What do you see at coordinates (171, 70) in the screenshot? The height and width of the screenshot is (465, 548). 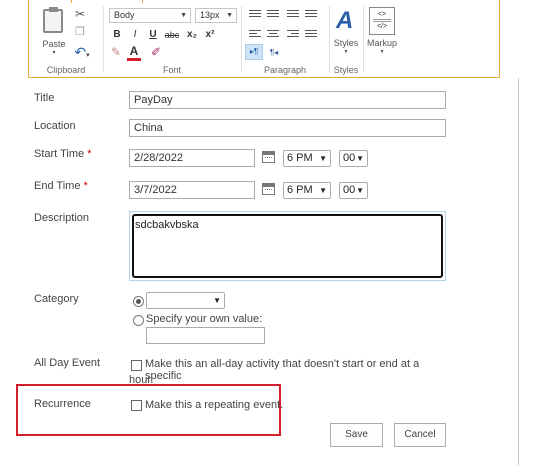 I see `font-group-label: Font` at bounding box center [171, 70].